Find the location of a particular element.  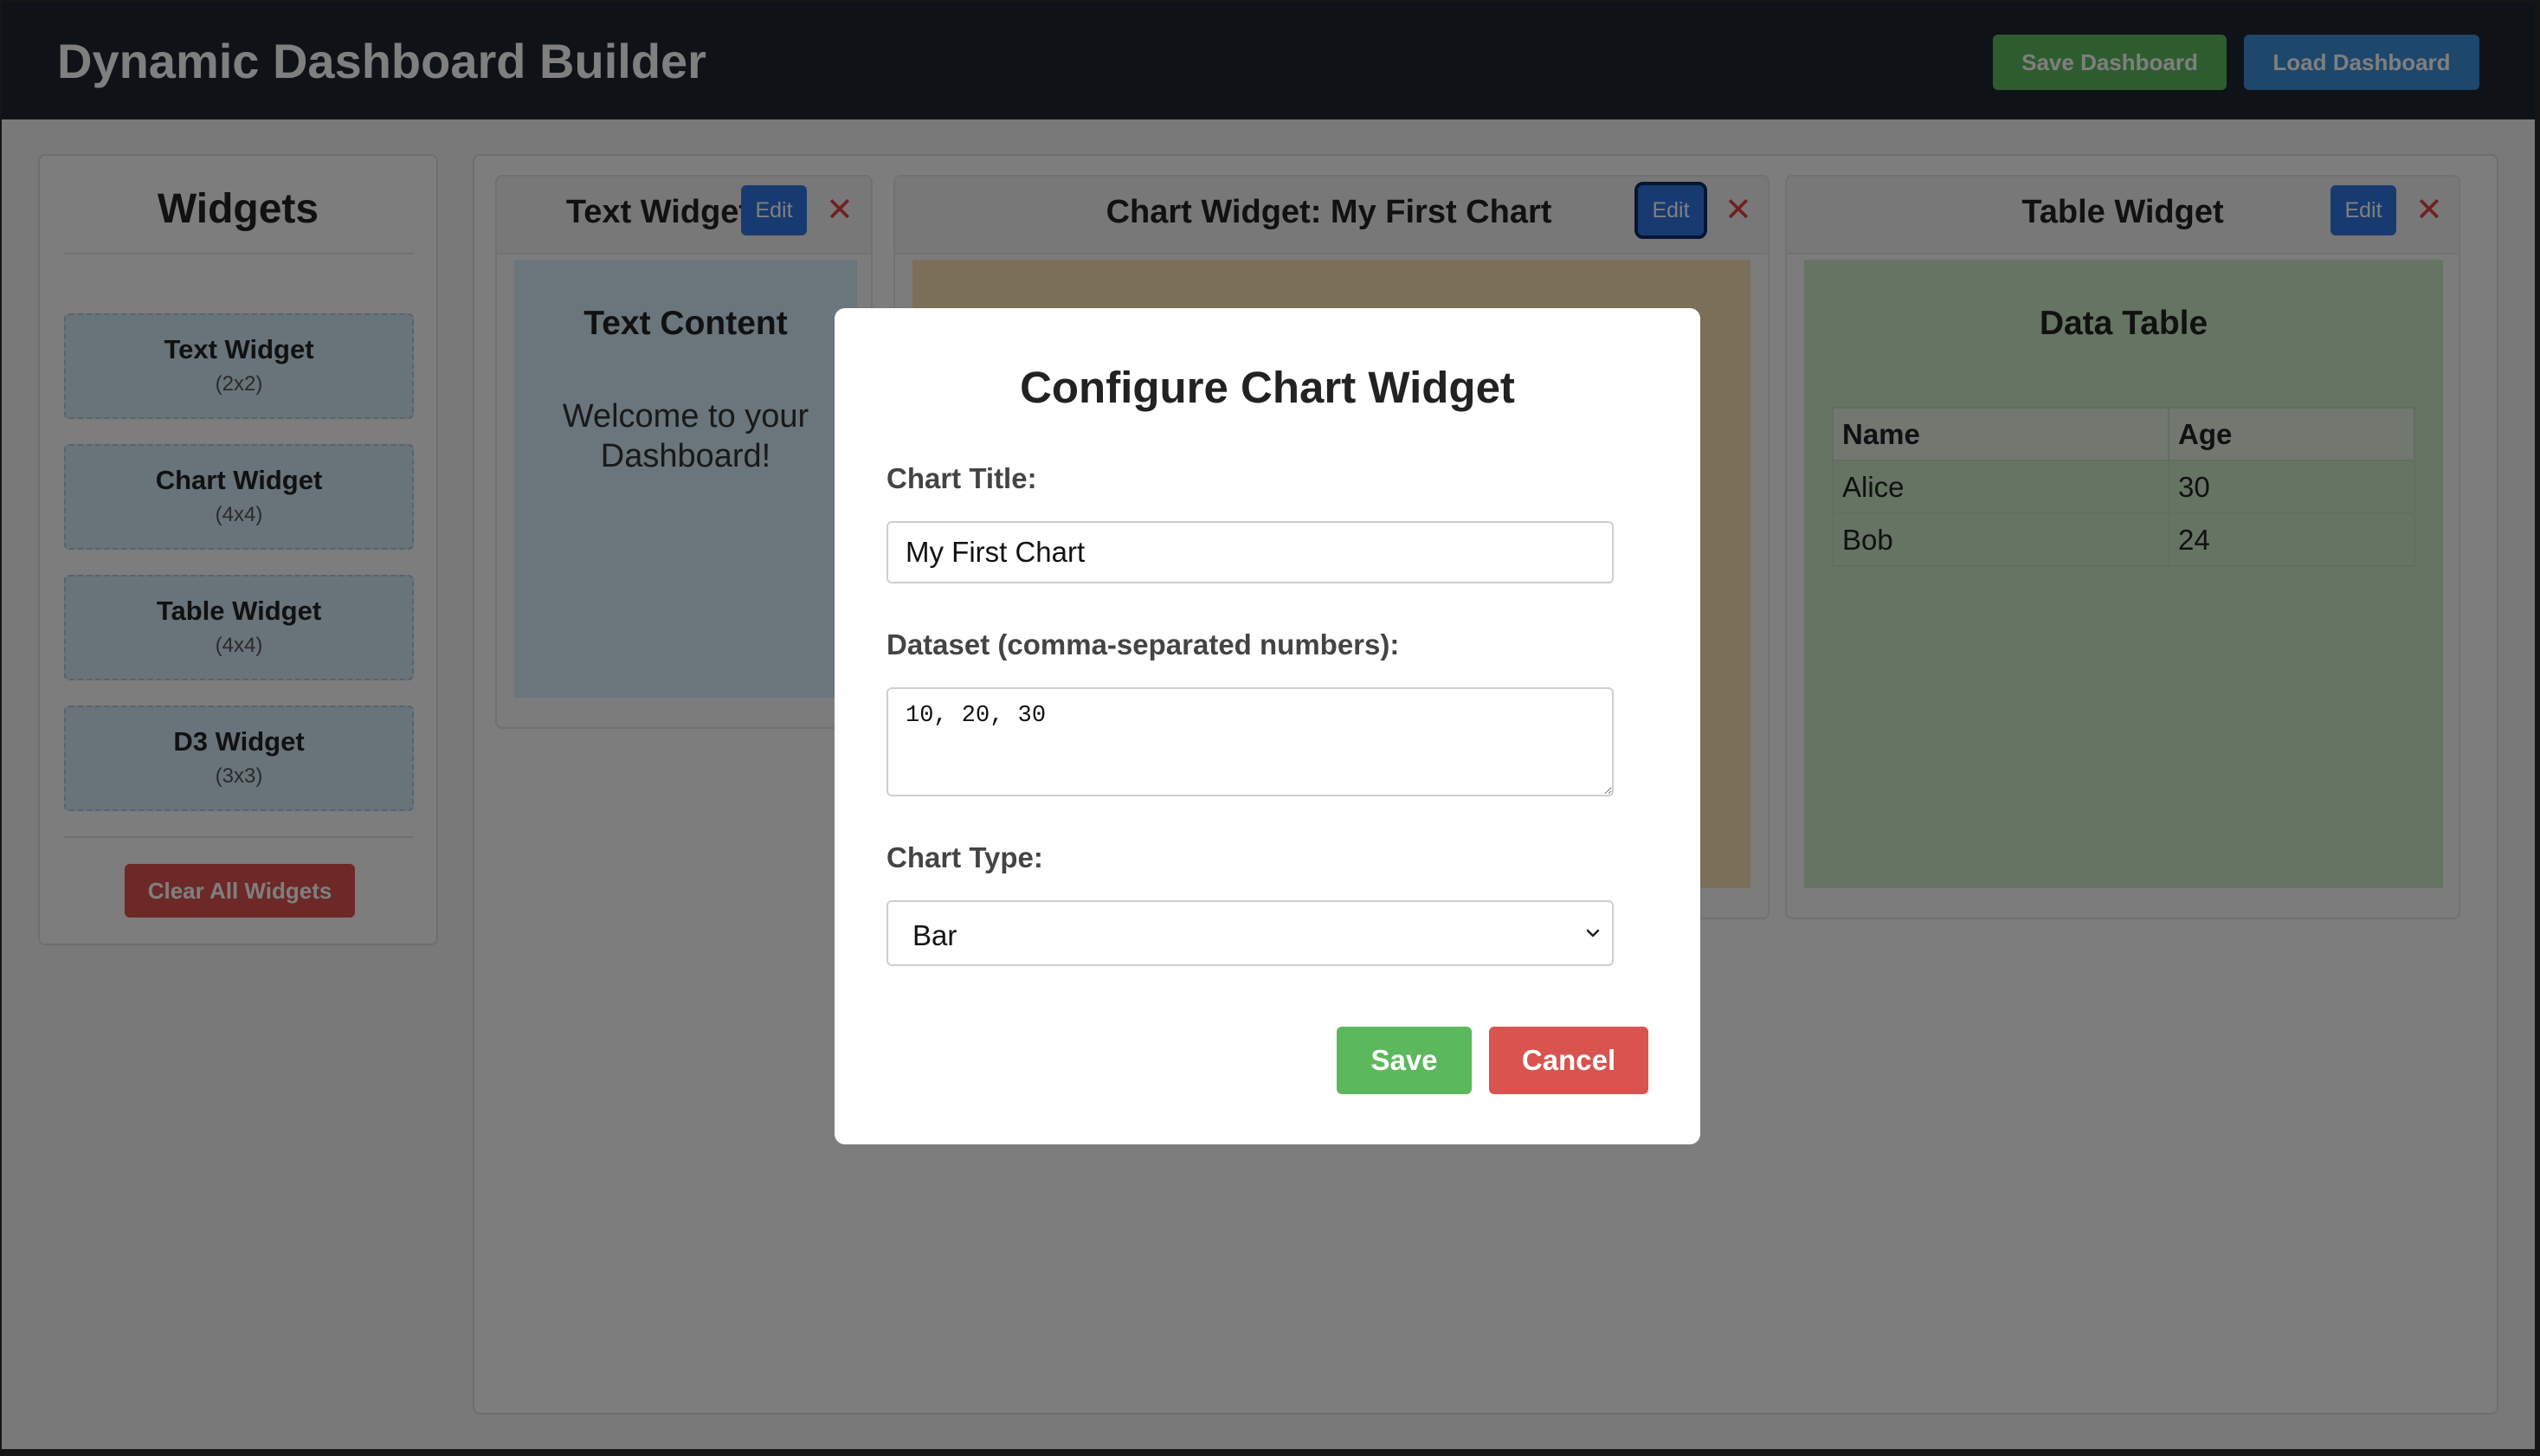

chart-title-input is located at coordinates (1250, 552).